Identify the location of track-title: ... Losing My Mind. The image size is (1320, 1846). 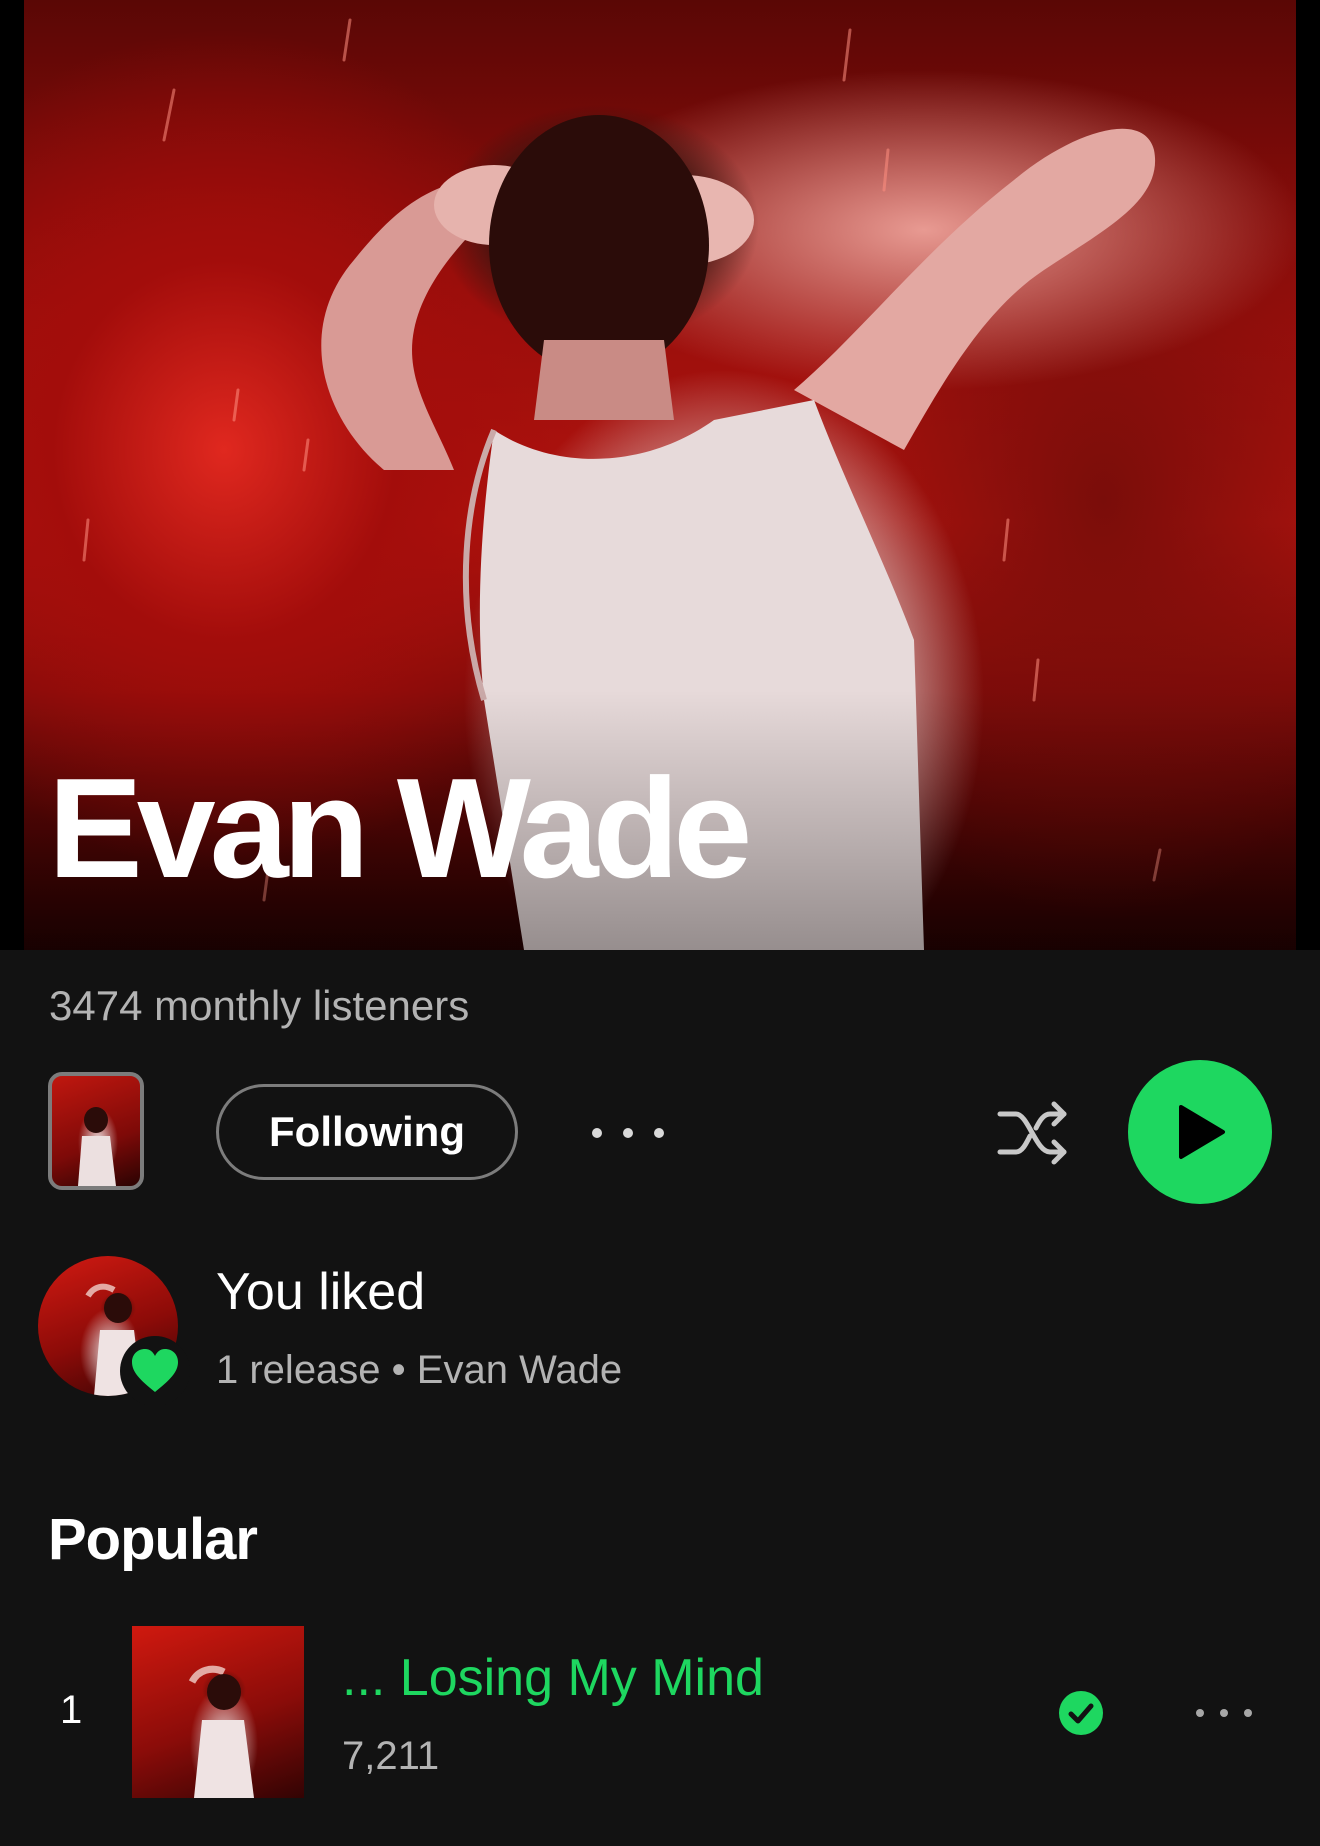
(553, 1678).